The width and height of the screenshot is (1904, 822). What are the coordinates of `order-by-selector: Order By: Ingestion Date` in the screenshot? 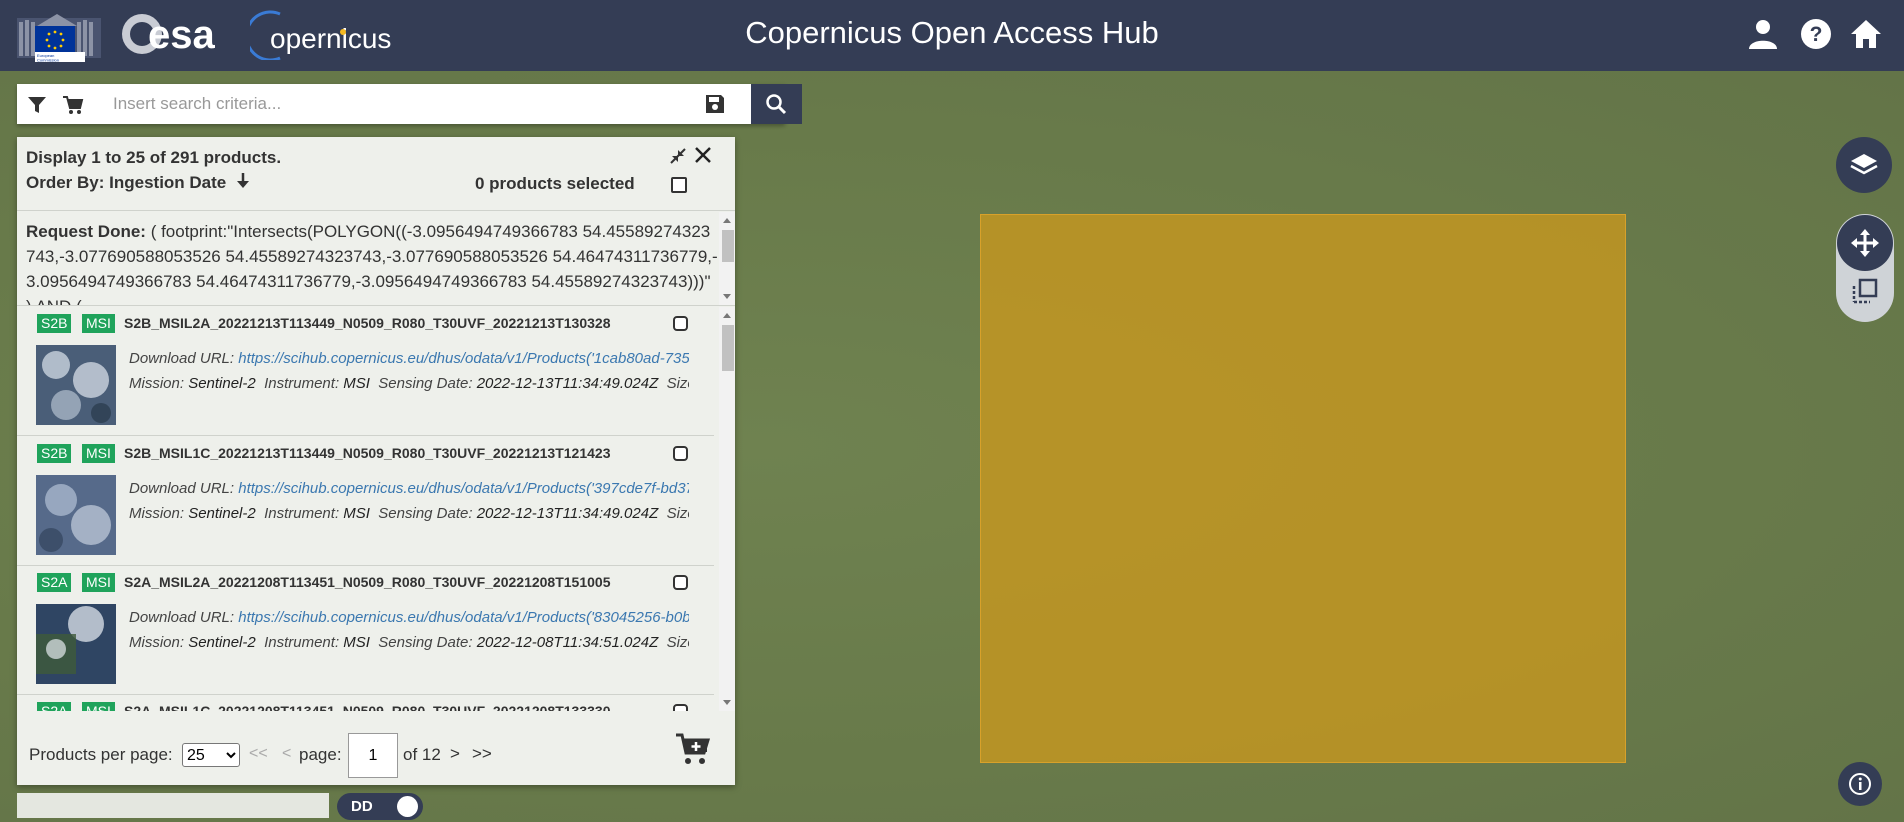 It's located at (137, 182).